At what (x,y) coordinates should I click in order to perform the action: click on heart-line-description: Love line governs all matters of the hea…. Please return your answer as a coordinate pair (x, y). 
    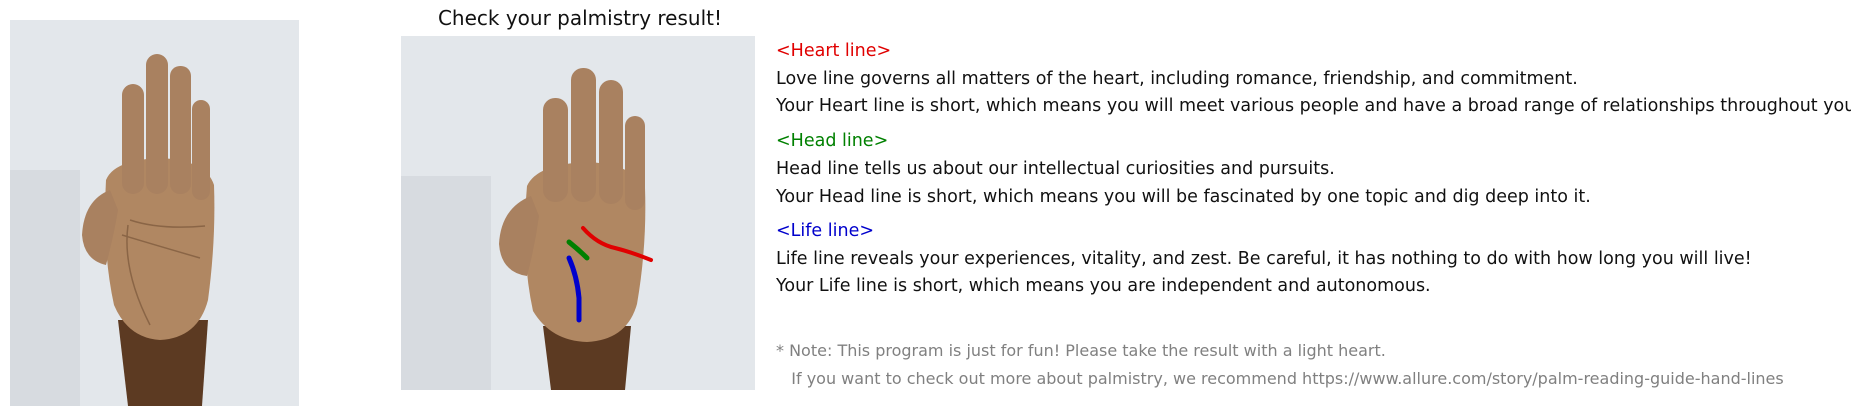
    Looking at the image, I should click on (1177, 79).